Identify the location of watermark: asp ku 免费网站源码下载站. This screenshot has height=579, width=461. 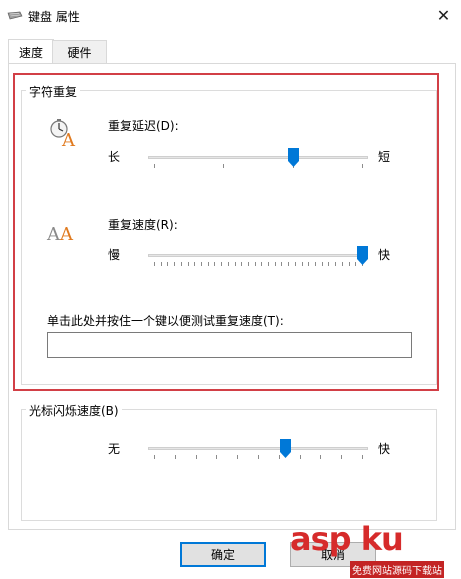
(374, 549).